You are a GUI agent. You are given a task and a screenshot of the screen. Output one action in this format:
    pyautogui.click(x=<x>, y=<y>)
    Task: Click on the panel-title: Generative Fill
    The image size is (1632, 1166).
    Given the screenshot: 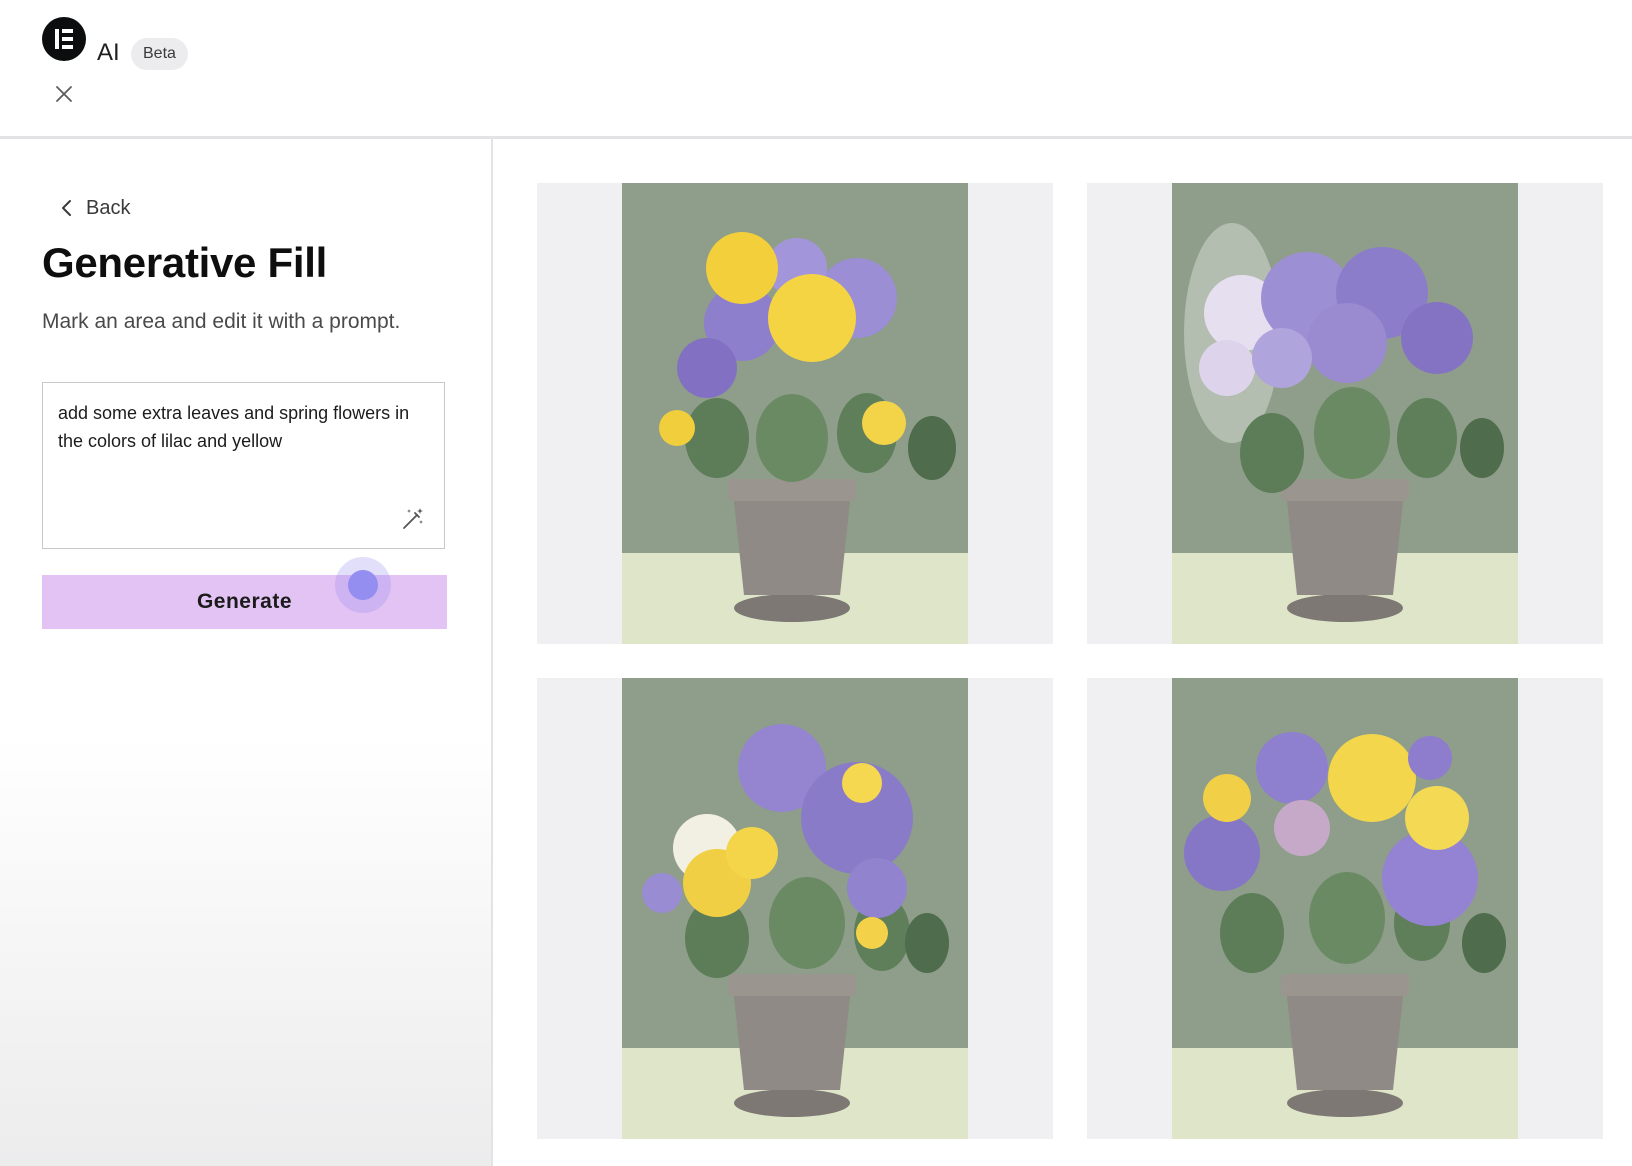 What is the action you would take?
    pyautogui.click(x=184, y=262)
    